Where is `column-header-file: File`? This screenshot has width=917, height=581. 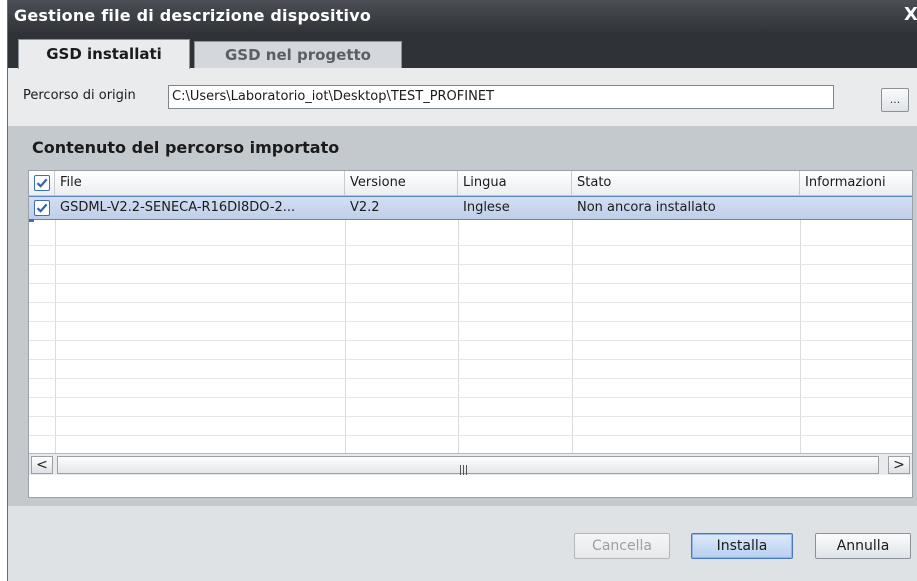
column-header-file: File is located at coordinates (200, 183).